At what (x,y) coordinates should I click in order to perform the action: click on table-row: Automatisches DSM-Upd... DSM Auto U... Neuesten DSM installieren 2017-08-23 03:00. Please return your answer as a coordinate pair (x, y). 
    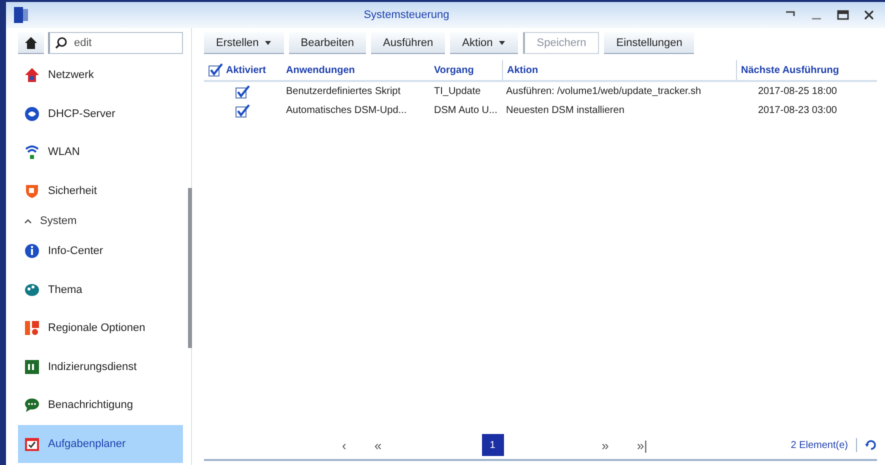
    Looking at the image, I should click on (540, 110).